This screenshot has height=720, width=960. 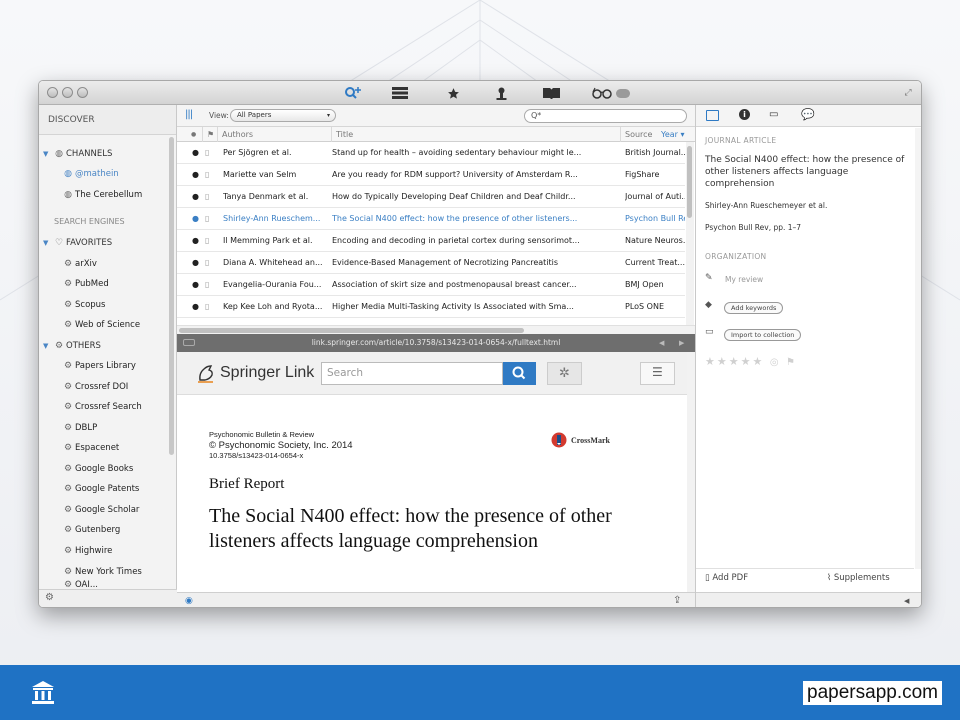 What do you see at coordinates (98, 366) in the screenshot?
I see `sidebar-item-other: ⚙ Papers Library` at bounding box center [98, 366].